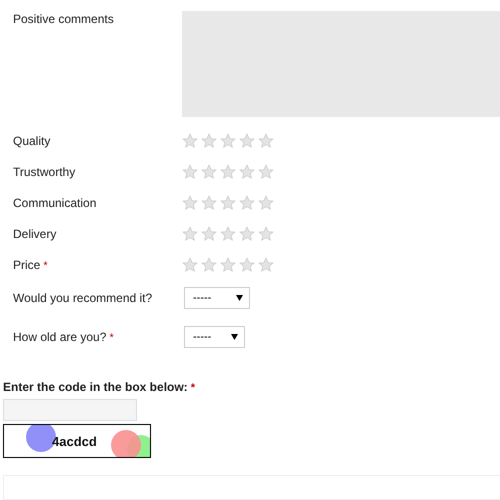 This screenshot has height=500, width=500. I want to click on field-label: Positive comments, so click(64, 18).